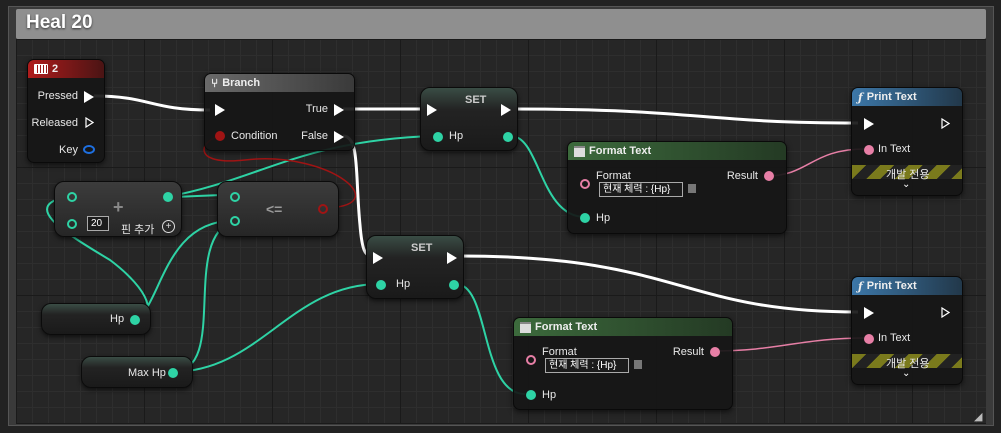 This screenshot has height=433, width=1001. I want to click on pressed-label: Pressed, so click(57, 96).